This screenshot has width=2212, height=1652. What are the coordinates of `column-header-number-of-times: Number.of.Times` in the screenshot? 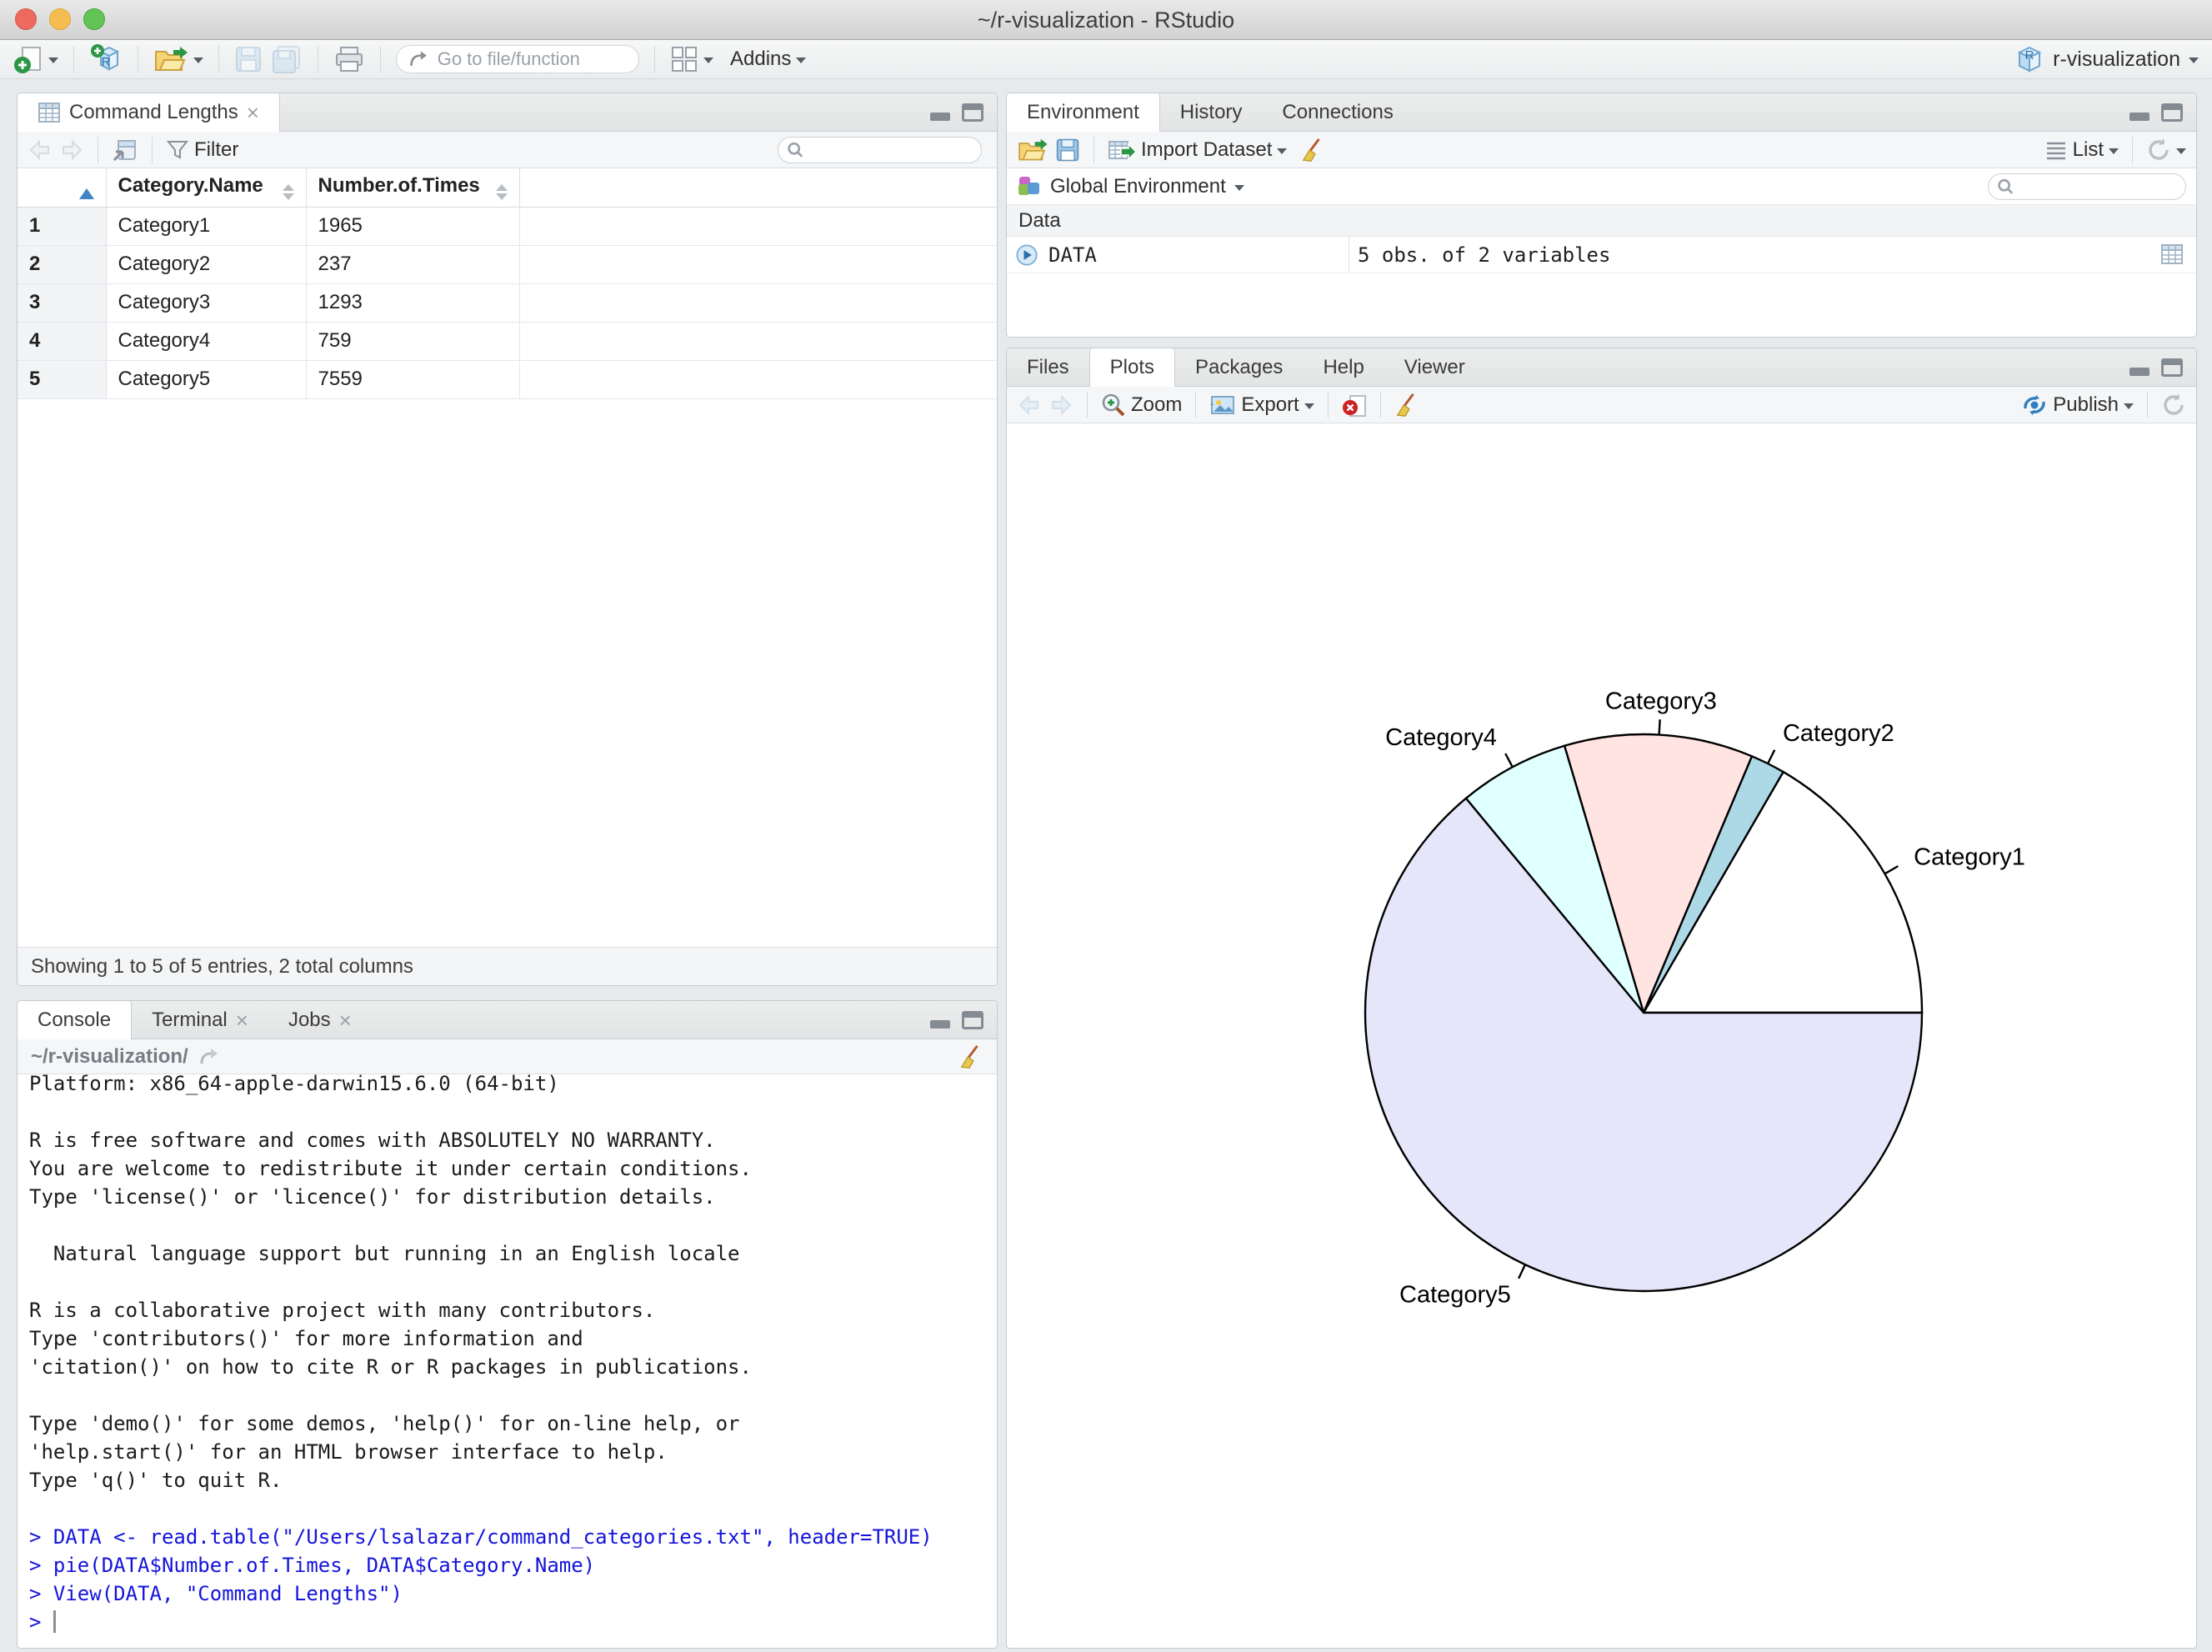 It's located at (413, 188).